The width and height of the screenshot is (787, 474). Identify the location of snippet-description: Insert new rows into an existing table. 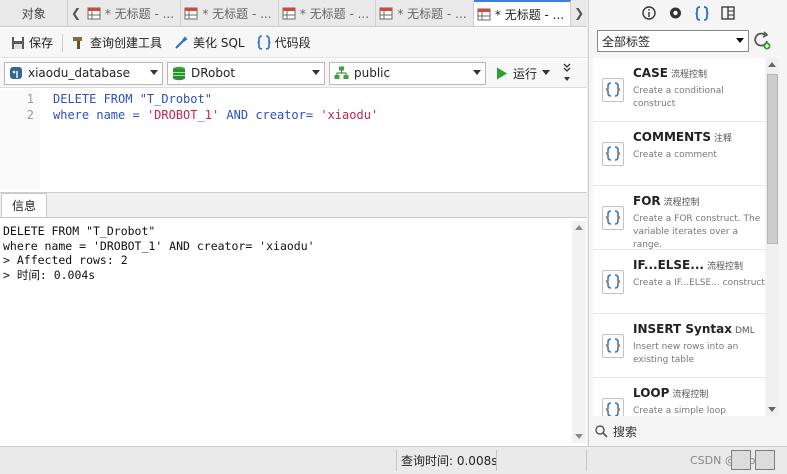
(686, 353).